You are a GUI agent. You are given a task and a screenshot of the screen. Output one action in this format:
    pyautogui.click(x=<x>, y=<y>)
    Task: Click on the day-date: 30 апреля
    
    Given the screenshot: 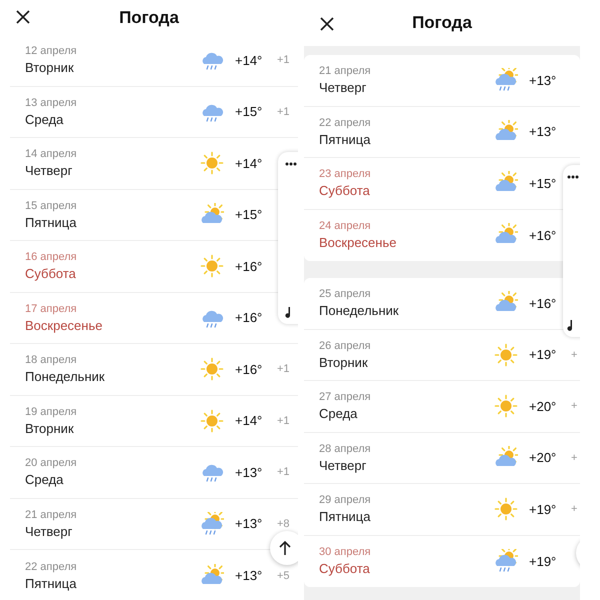 What is the action you would take?
    pyautogui.click(x=345, y=552)
    